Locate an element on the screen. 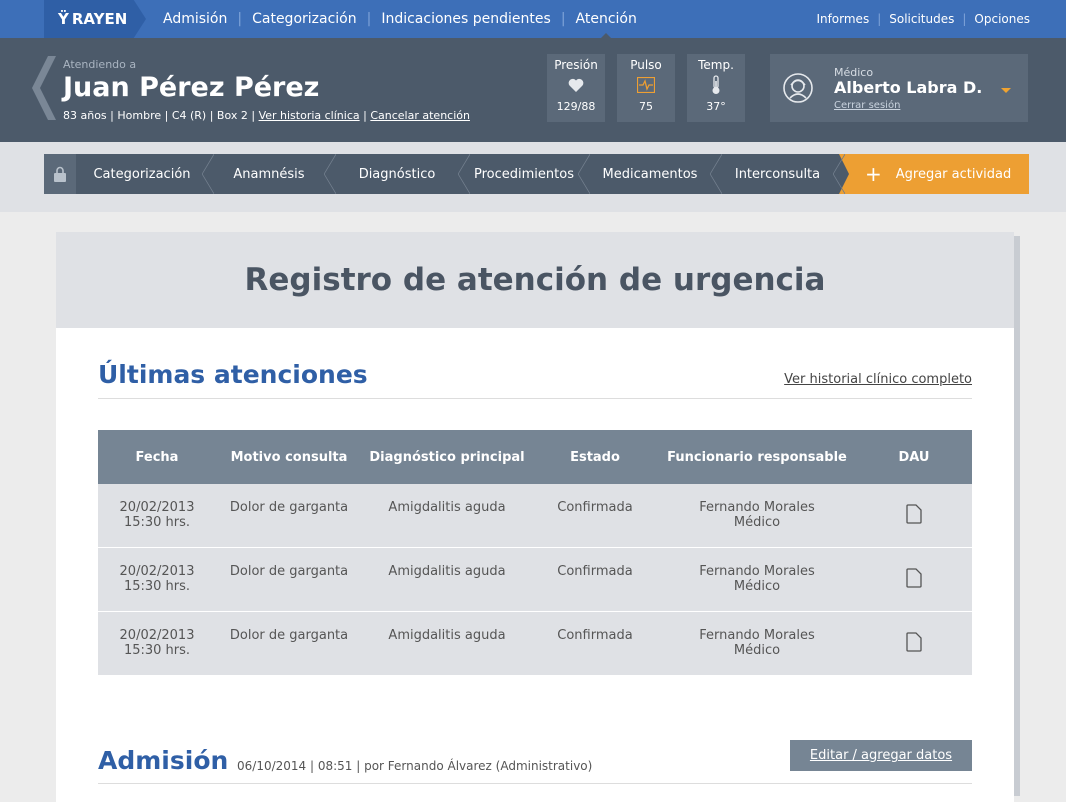 This screenshot has height=802, width=1066. column-header: Diagnóstico principal is located at coordinates (447, 457).